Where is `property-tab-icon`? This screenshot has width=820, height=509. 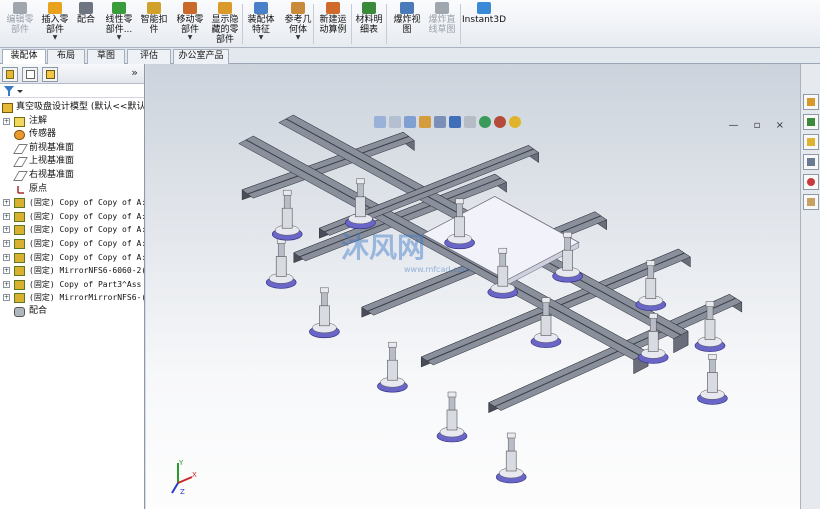 property-tab-icon is located at coordinates (30, 74).